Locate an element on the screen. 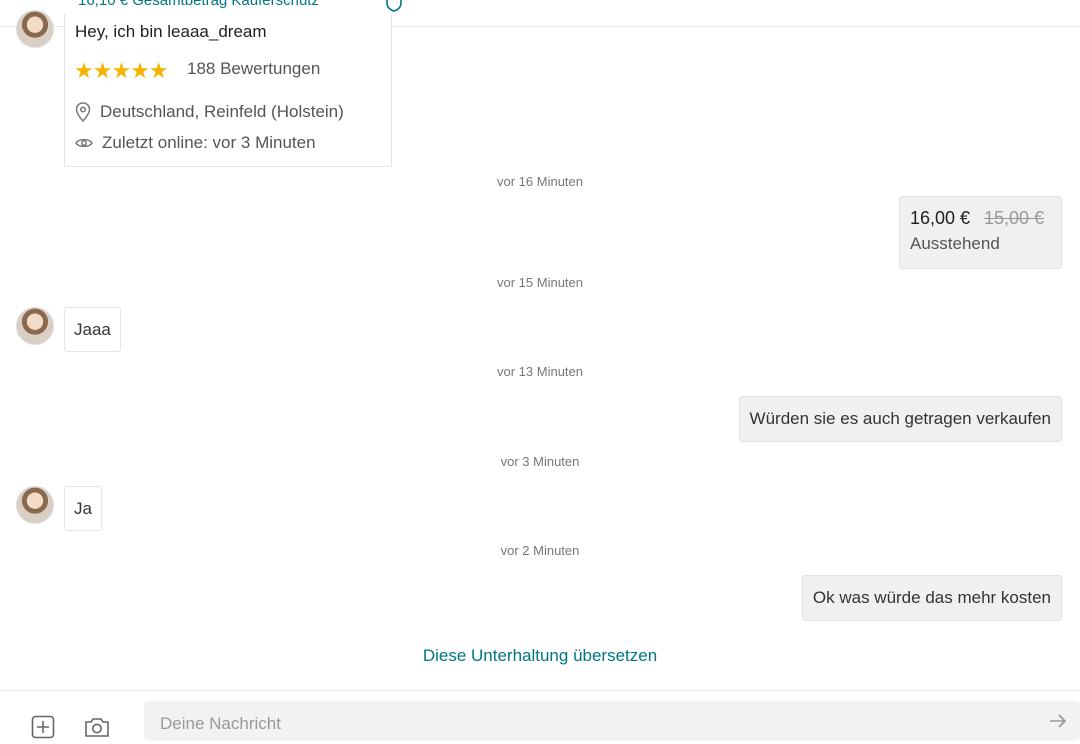  timestamp: vor 15 Minuten is located at coordinates (540, 282).